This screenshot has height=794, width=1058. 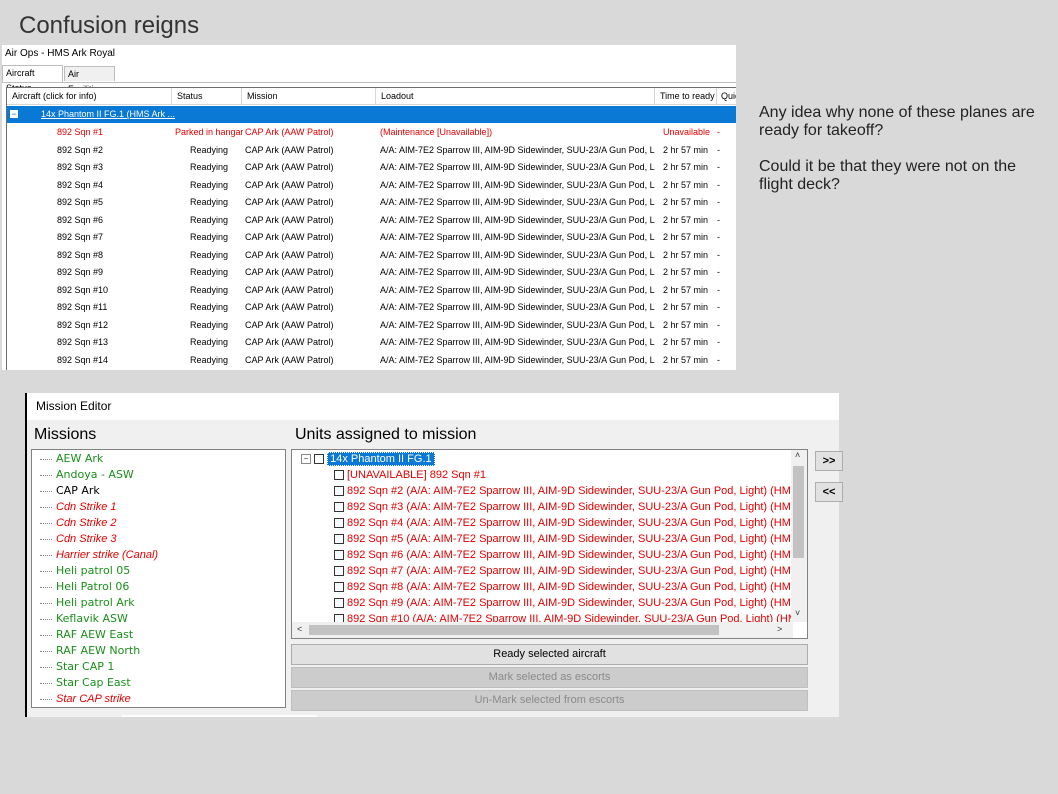 What do you see at coordinates (779, 629) in the screenshot?
I see `scroll-right-icon: >` at bounding box center [779, 629].